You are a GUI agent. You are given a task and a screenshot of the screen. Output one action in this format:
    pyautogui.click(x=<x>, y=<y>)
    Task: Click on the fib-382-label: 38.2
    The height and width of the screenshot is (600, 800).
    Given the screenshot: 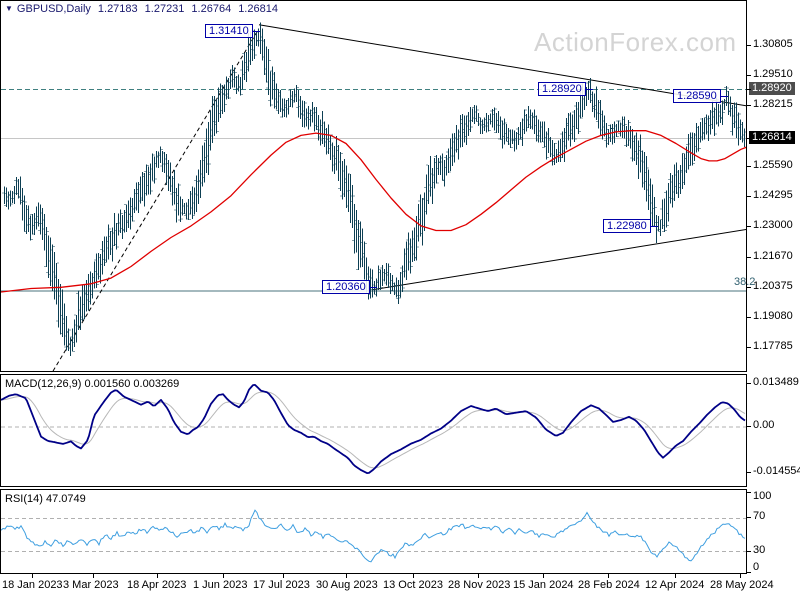 What is the action you would take?
    pyautogui.click(x=745, y=282)
    